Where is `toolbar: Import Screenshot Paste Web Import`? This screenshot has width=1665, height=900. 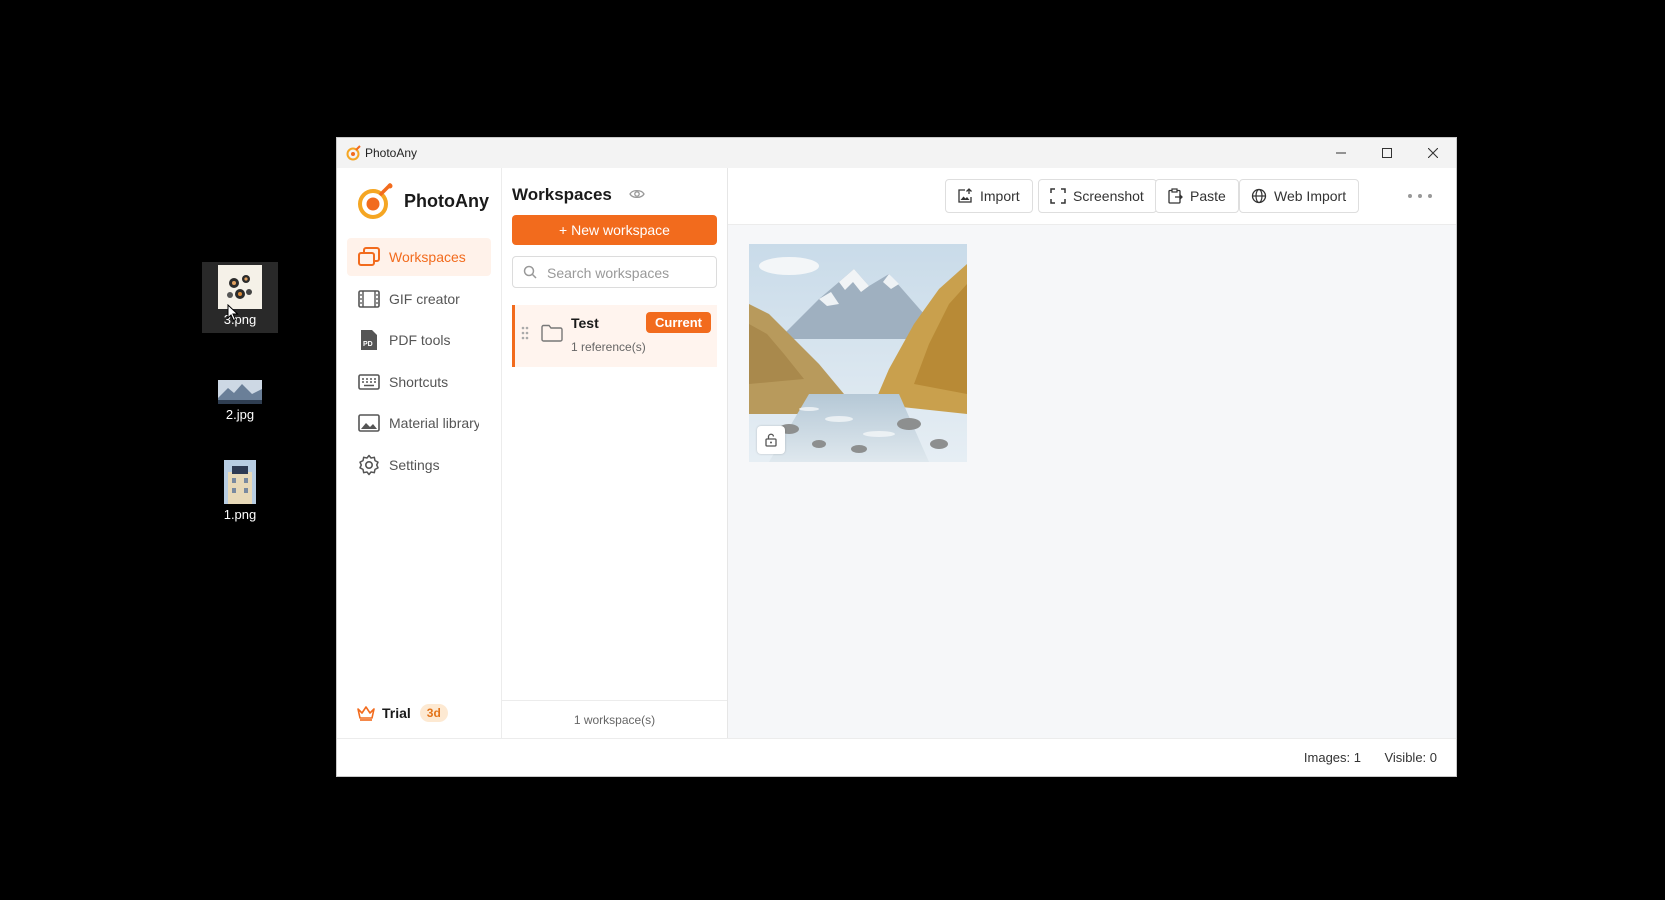 toolbar: Import Screenshot Paste Web Import is located at coordinates (1092, 196).